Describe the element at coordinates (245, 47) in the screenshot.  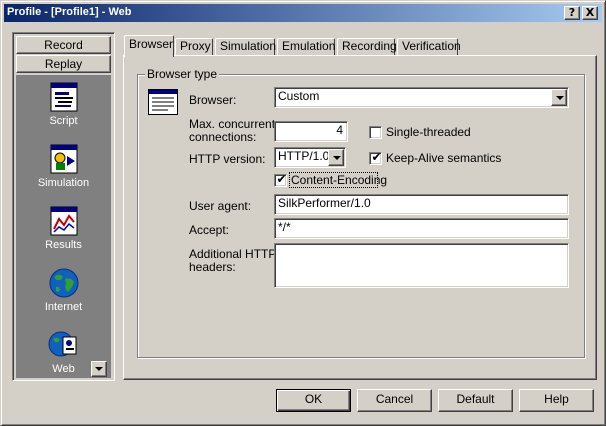
I see `tab-simulation: Simulation` at that location.